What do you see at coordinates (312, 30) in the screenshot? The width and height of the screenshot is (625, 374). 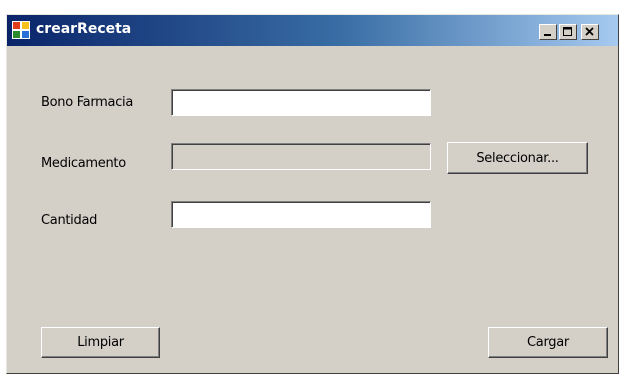 I see `title-bar: crearReceta` at bounding box center [312, 30].